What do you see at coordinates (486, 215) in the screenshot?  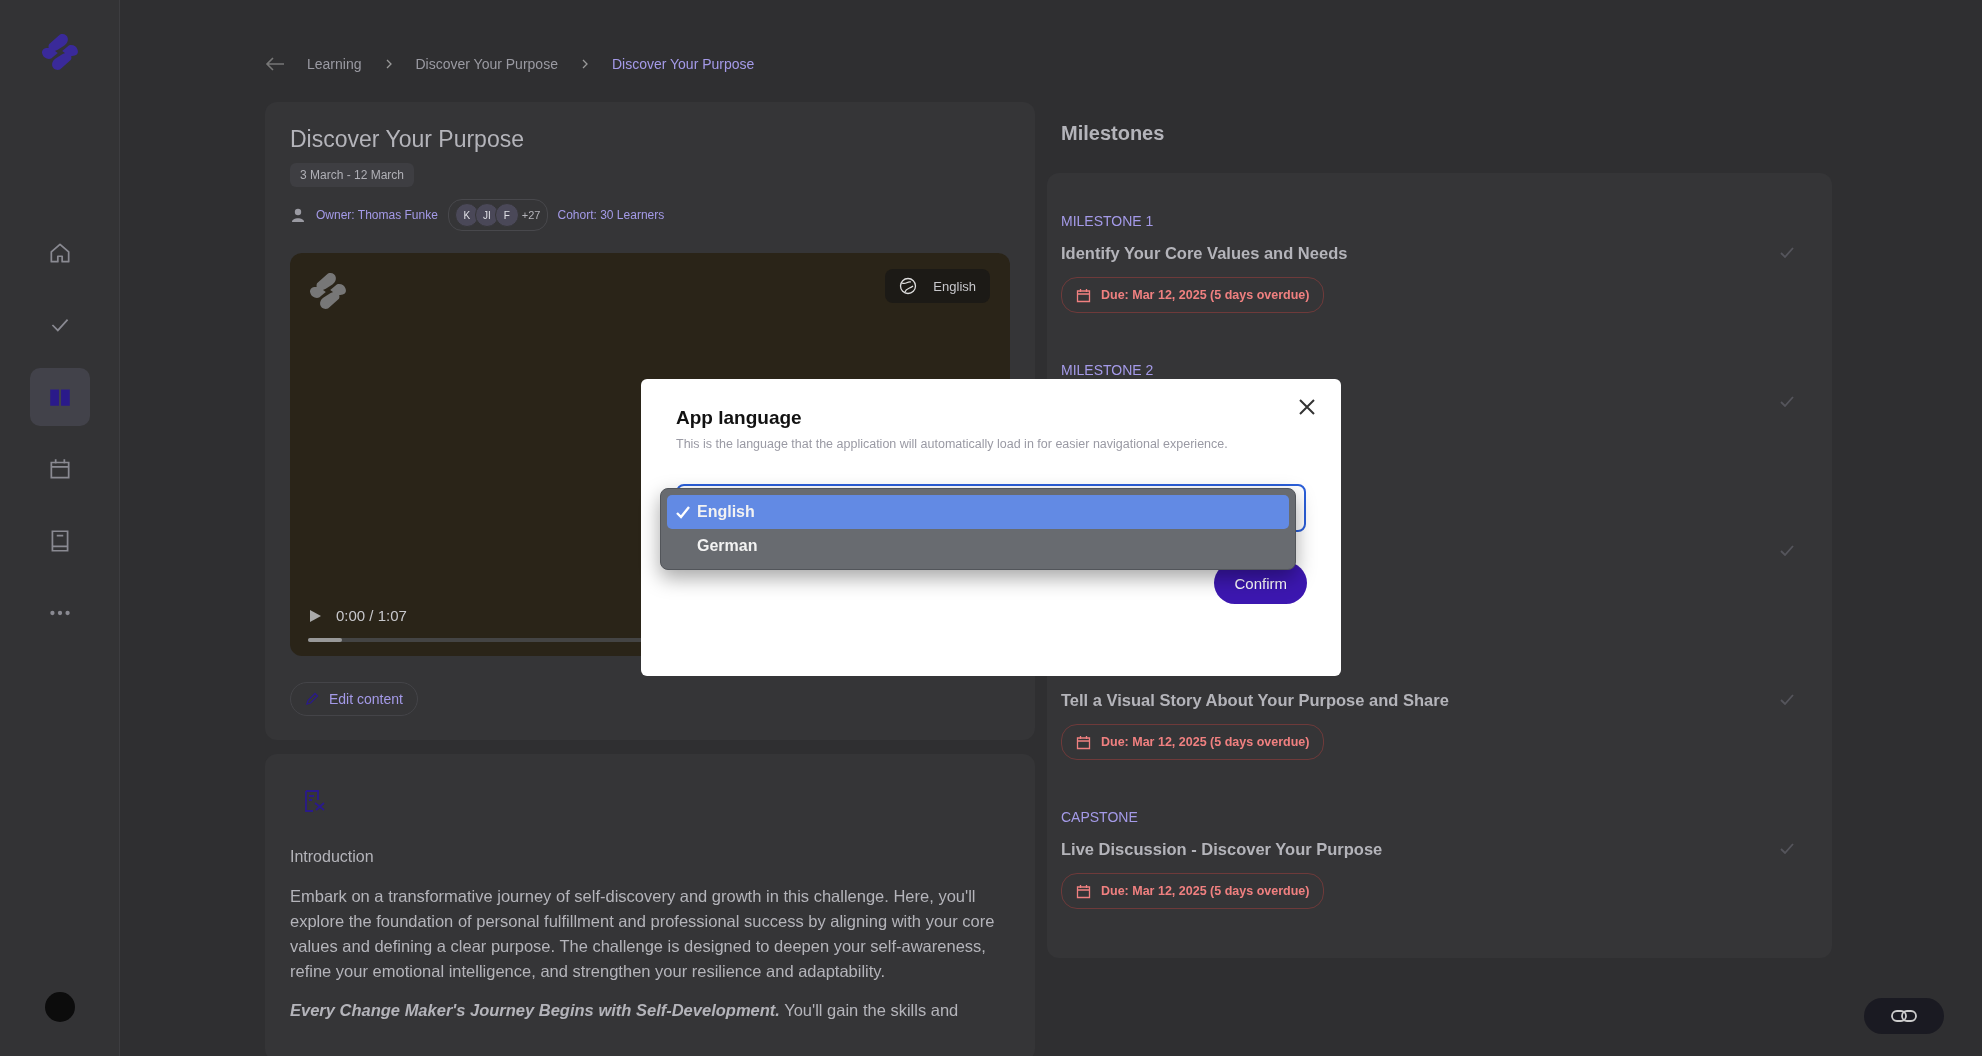 I see `member-avatar: JI` at bounding box center [486, 215].